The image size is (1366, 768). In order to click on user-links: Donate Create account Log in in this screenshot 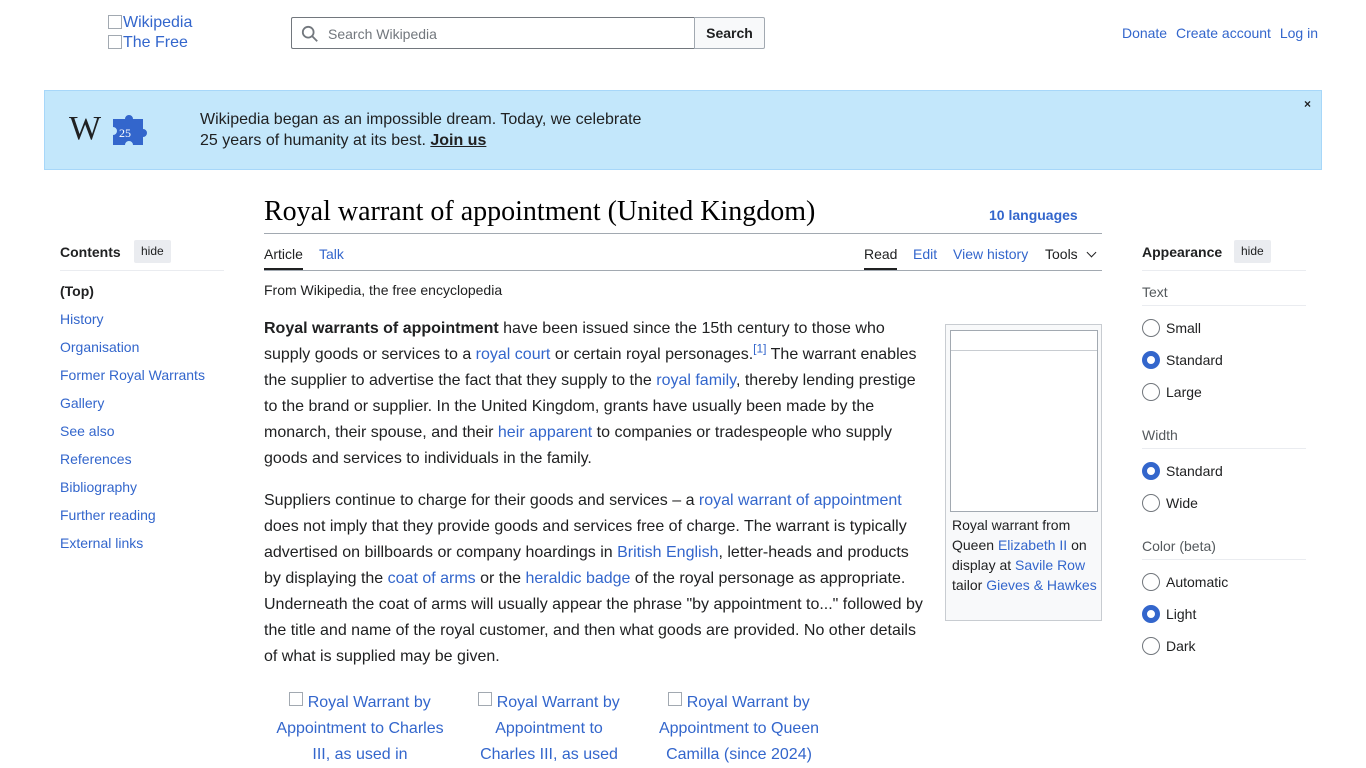, I will do `click(1217, 33)`.